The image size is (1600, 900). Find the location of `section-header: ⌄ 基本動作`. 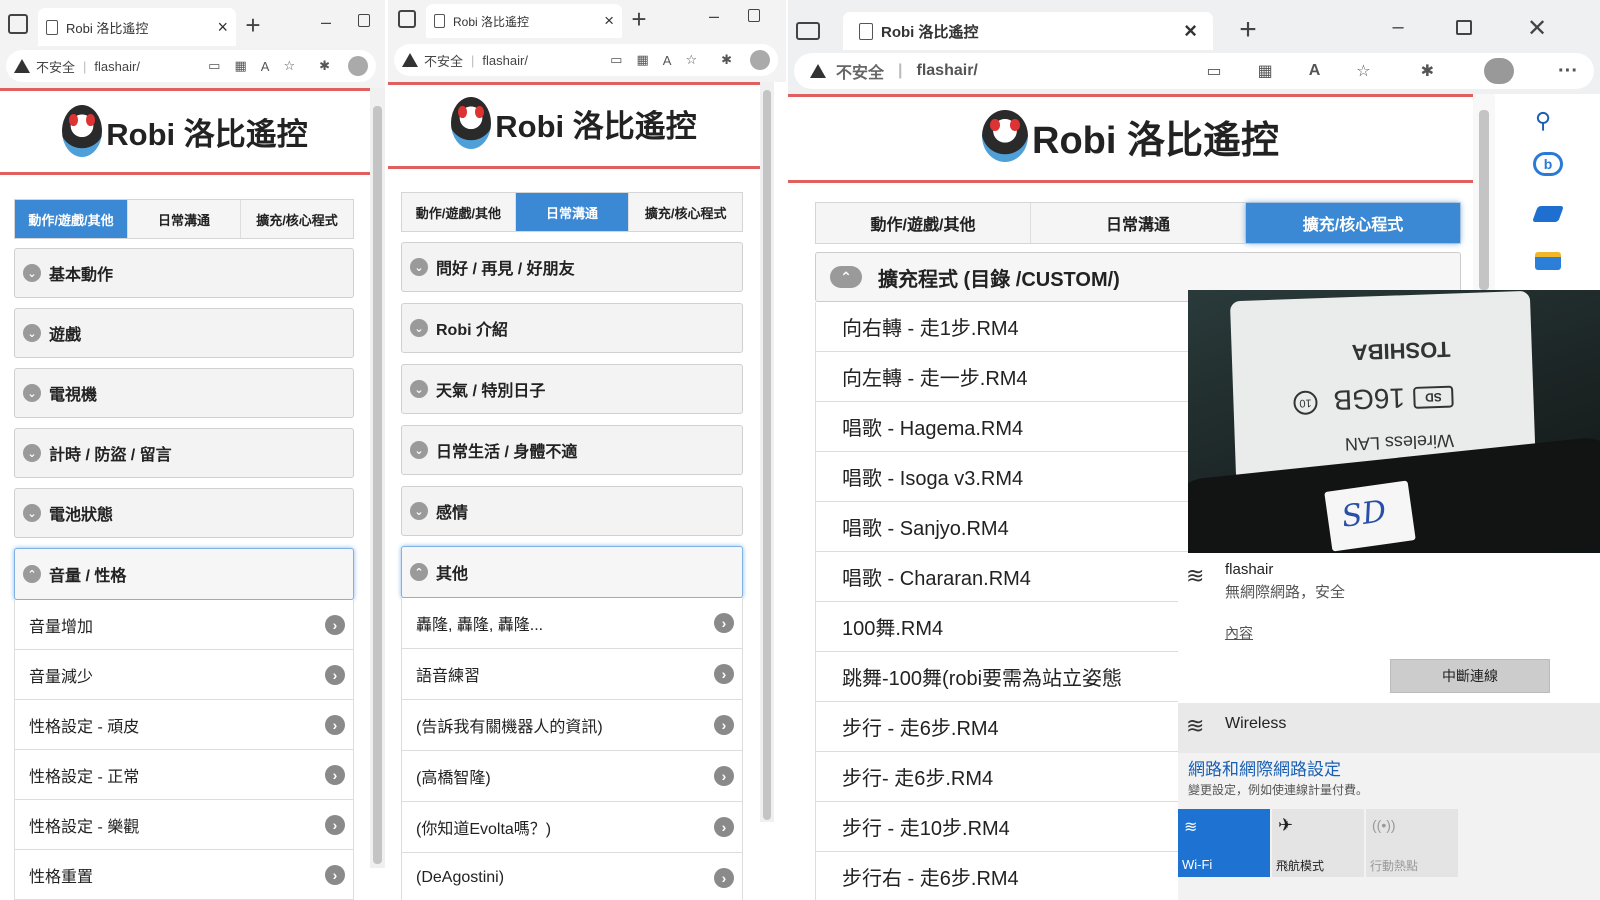

section-header: ⌄ 基本動作 is located at coordinates (184, 273).